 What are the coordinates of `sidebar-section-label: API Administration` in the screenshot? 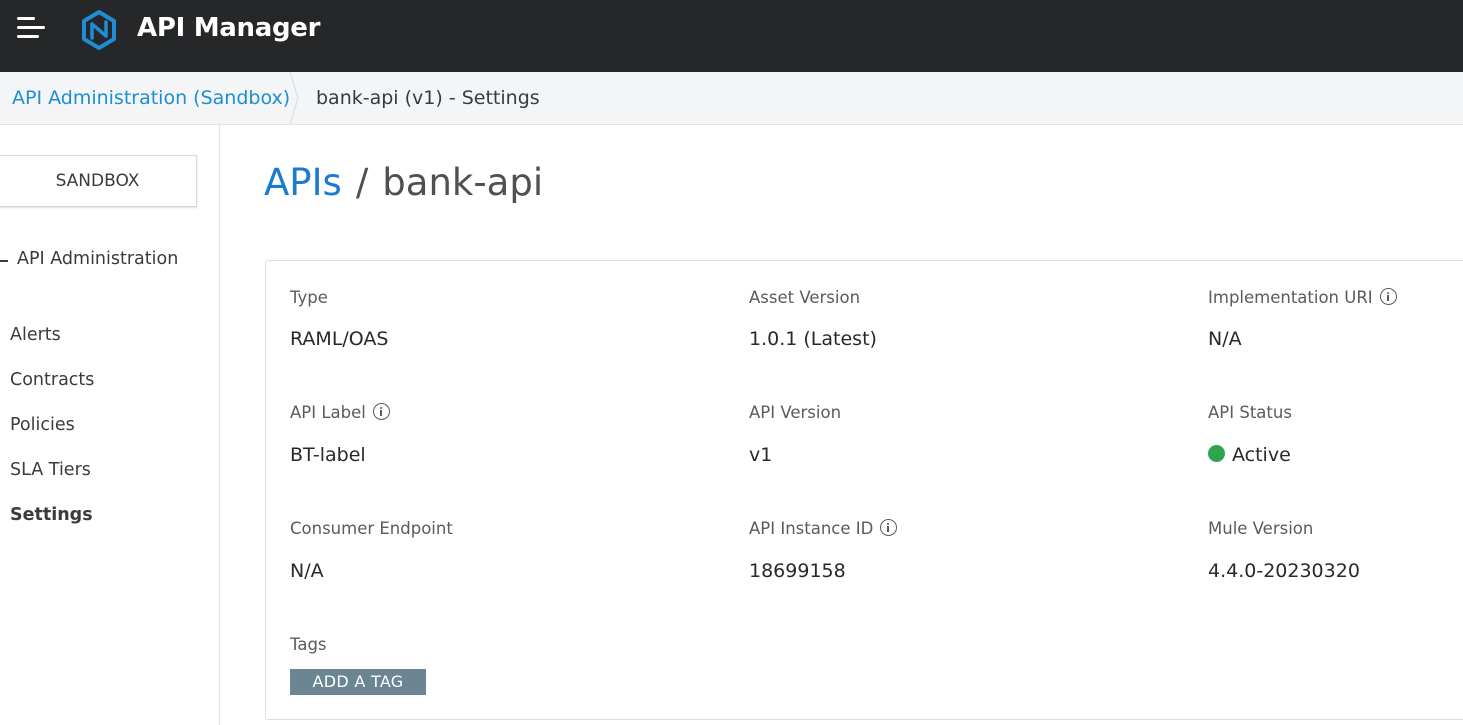 It's located at (98, 259).